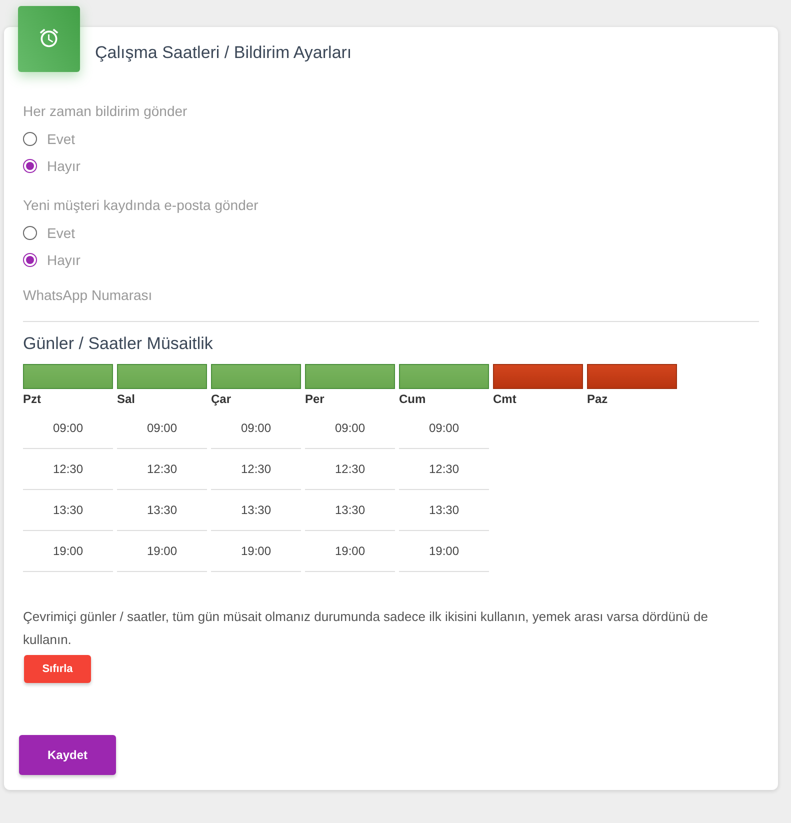 This screenshot has width=791, height=823. Describe the element at coordinates (105, 111) in the screenshot. I see `setting-label: Her zaman bildirim gönder` at that location.